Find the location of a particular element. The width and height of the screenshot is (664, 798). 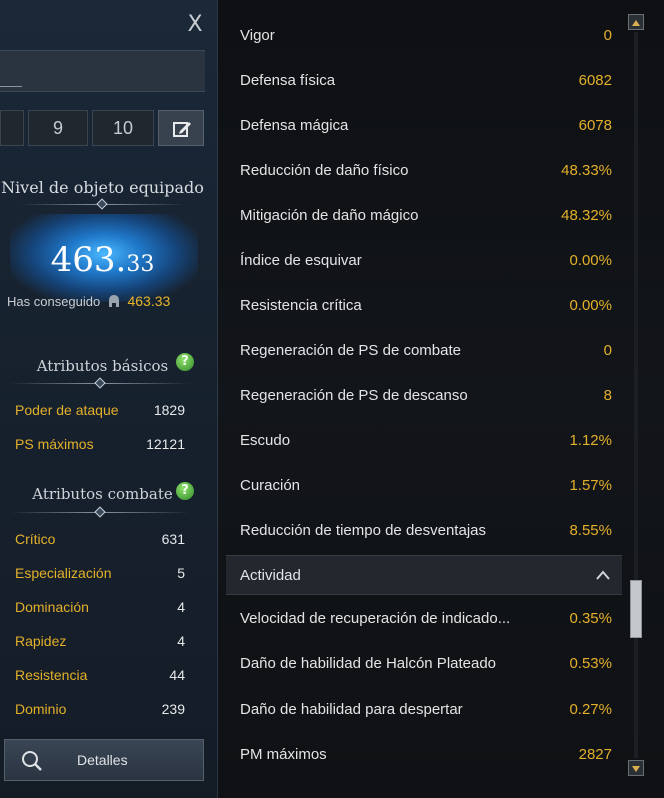

arrow-down-icon is located at coordinates (636, 769).